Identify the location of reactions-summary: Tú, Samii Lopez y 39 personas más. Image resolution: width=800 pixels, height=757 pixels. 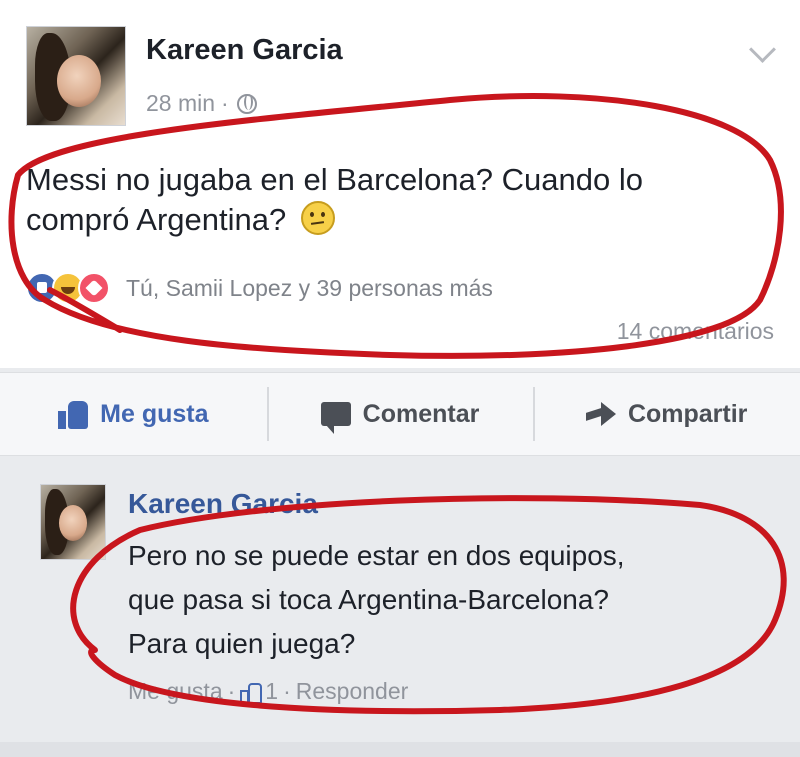
(259, 288).